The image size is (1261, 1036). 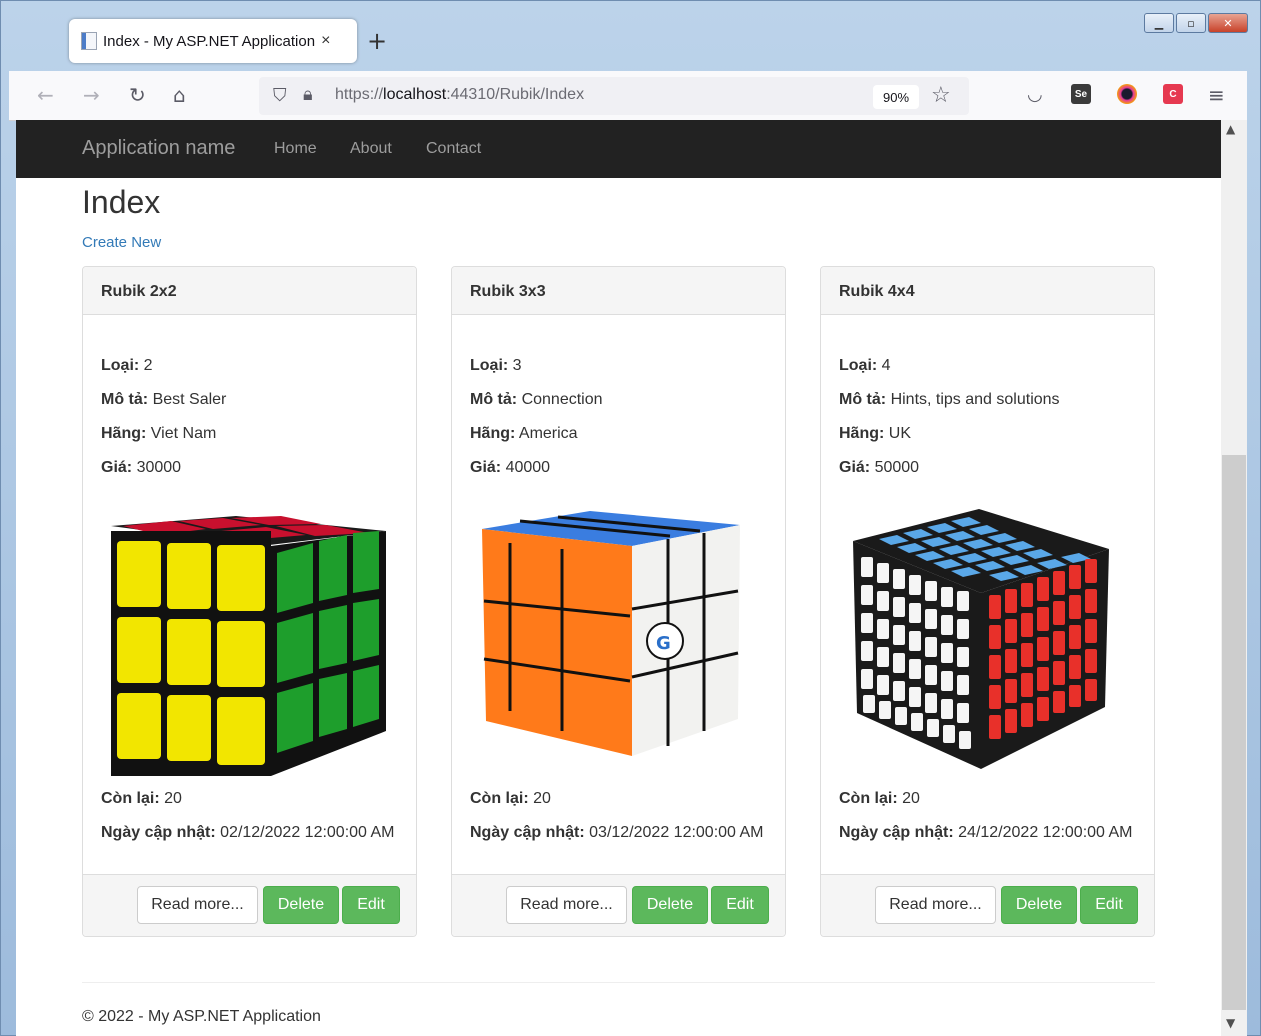 What do you see at coordinates (517, 365) in the screenshot?
I see `type-value: 3` at bounding box center [517, 365].